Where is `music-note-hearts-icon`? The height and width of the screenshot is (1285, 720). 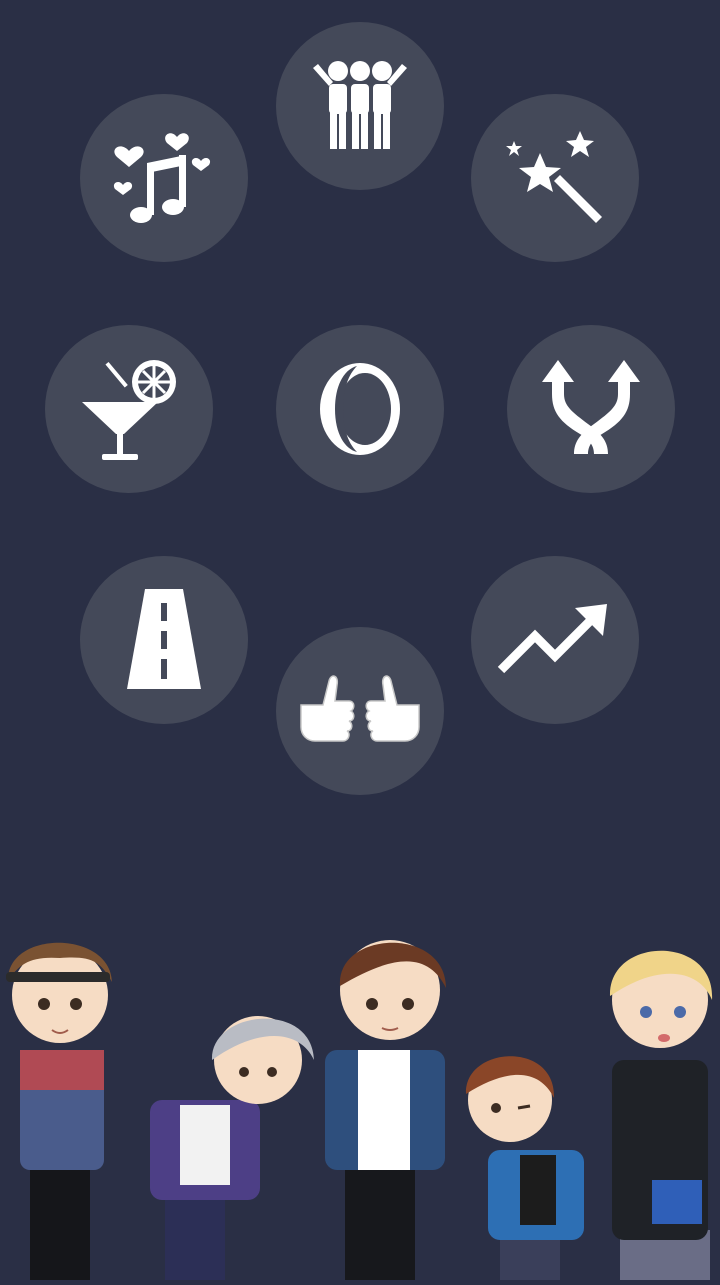
music-note-hearts-icon is located at coordinates (164, 178).